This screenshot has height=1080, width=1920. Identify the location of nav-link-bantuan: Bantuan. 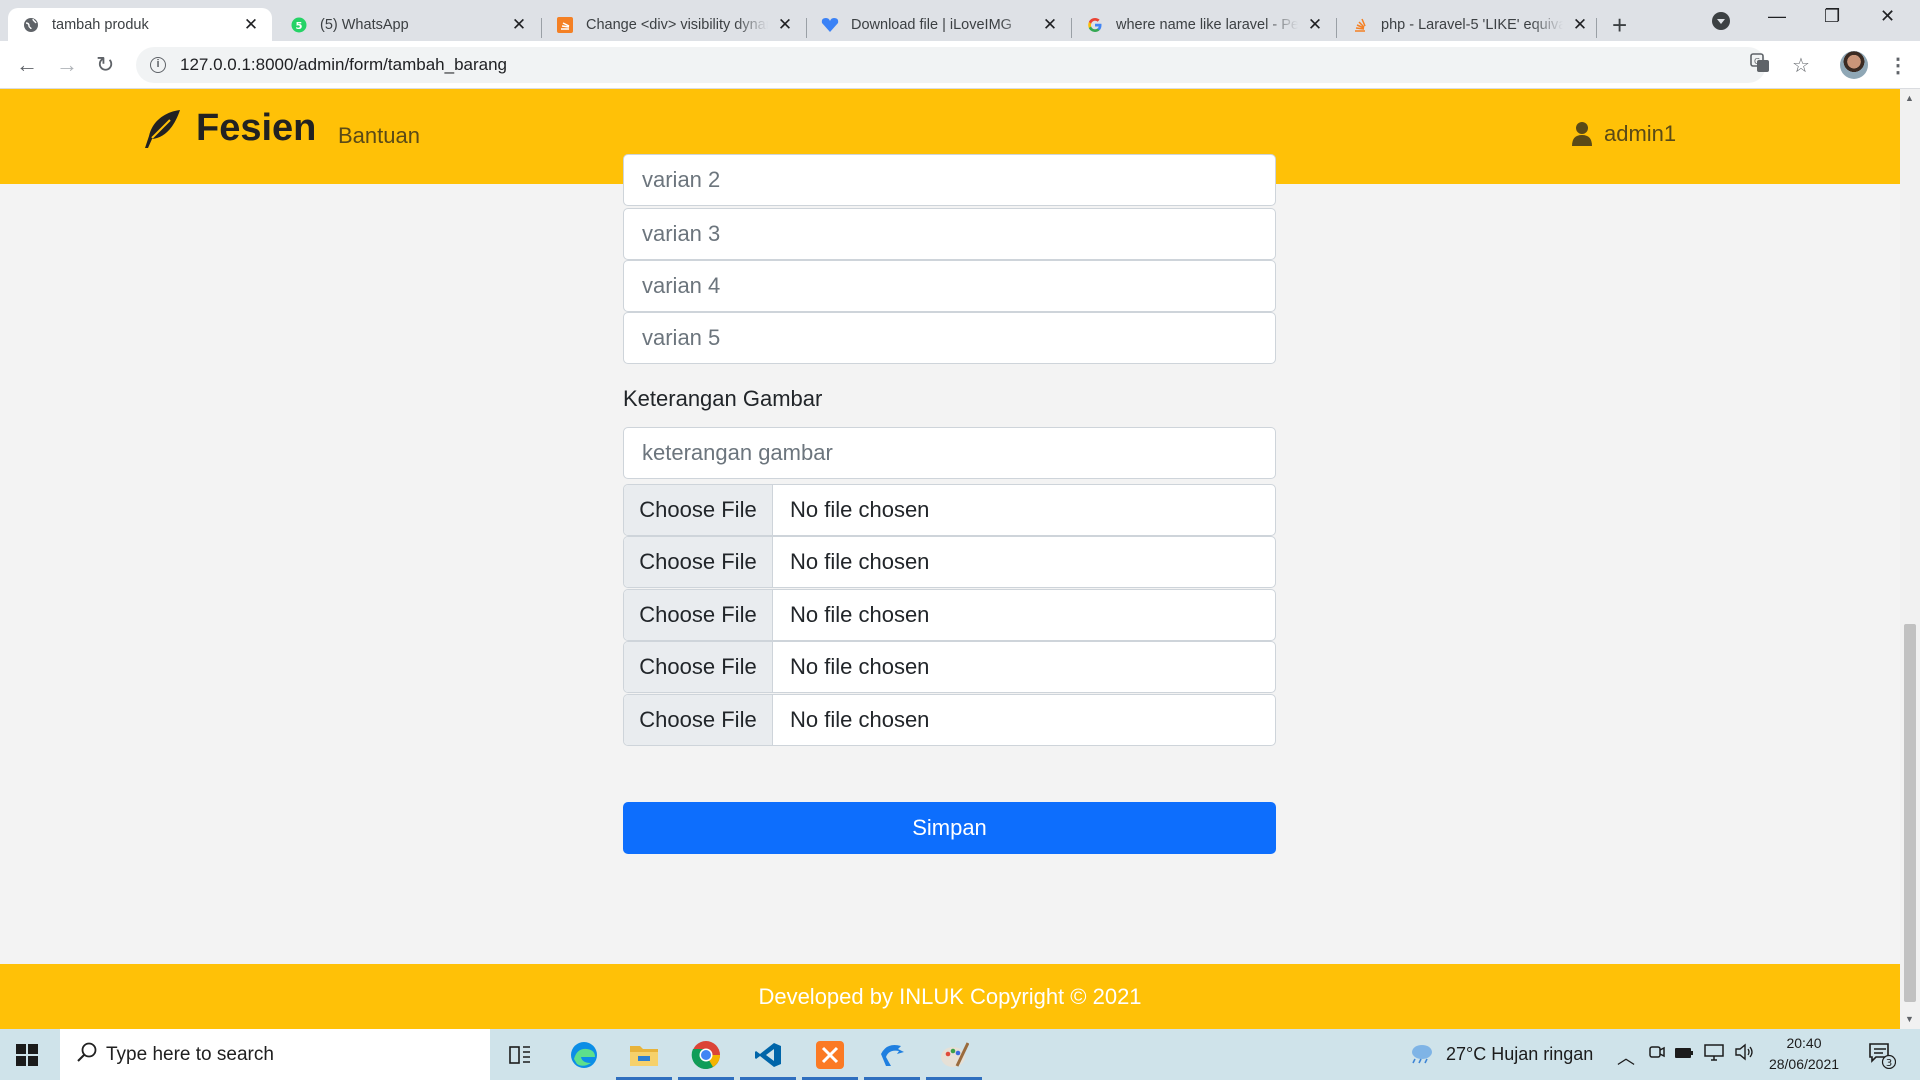
(379, 136).